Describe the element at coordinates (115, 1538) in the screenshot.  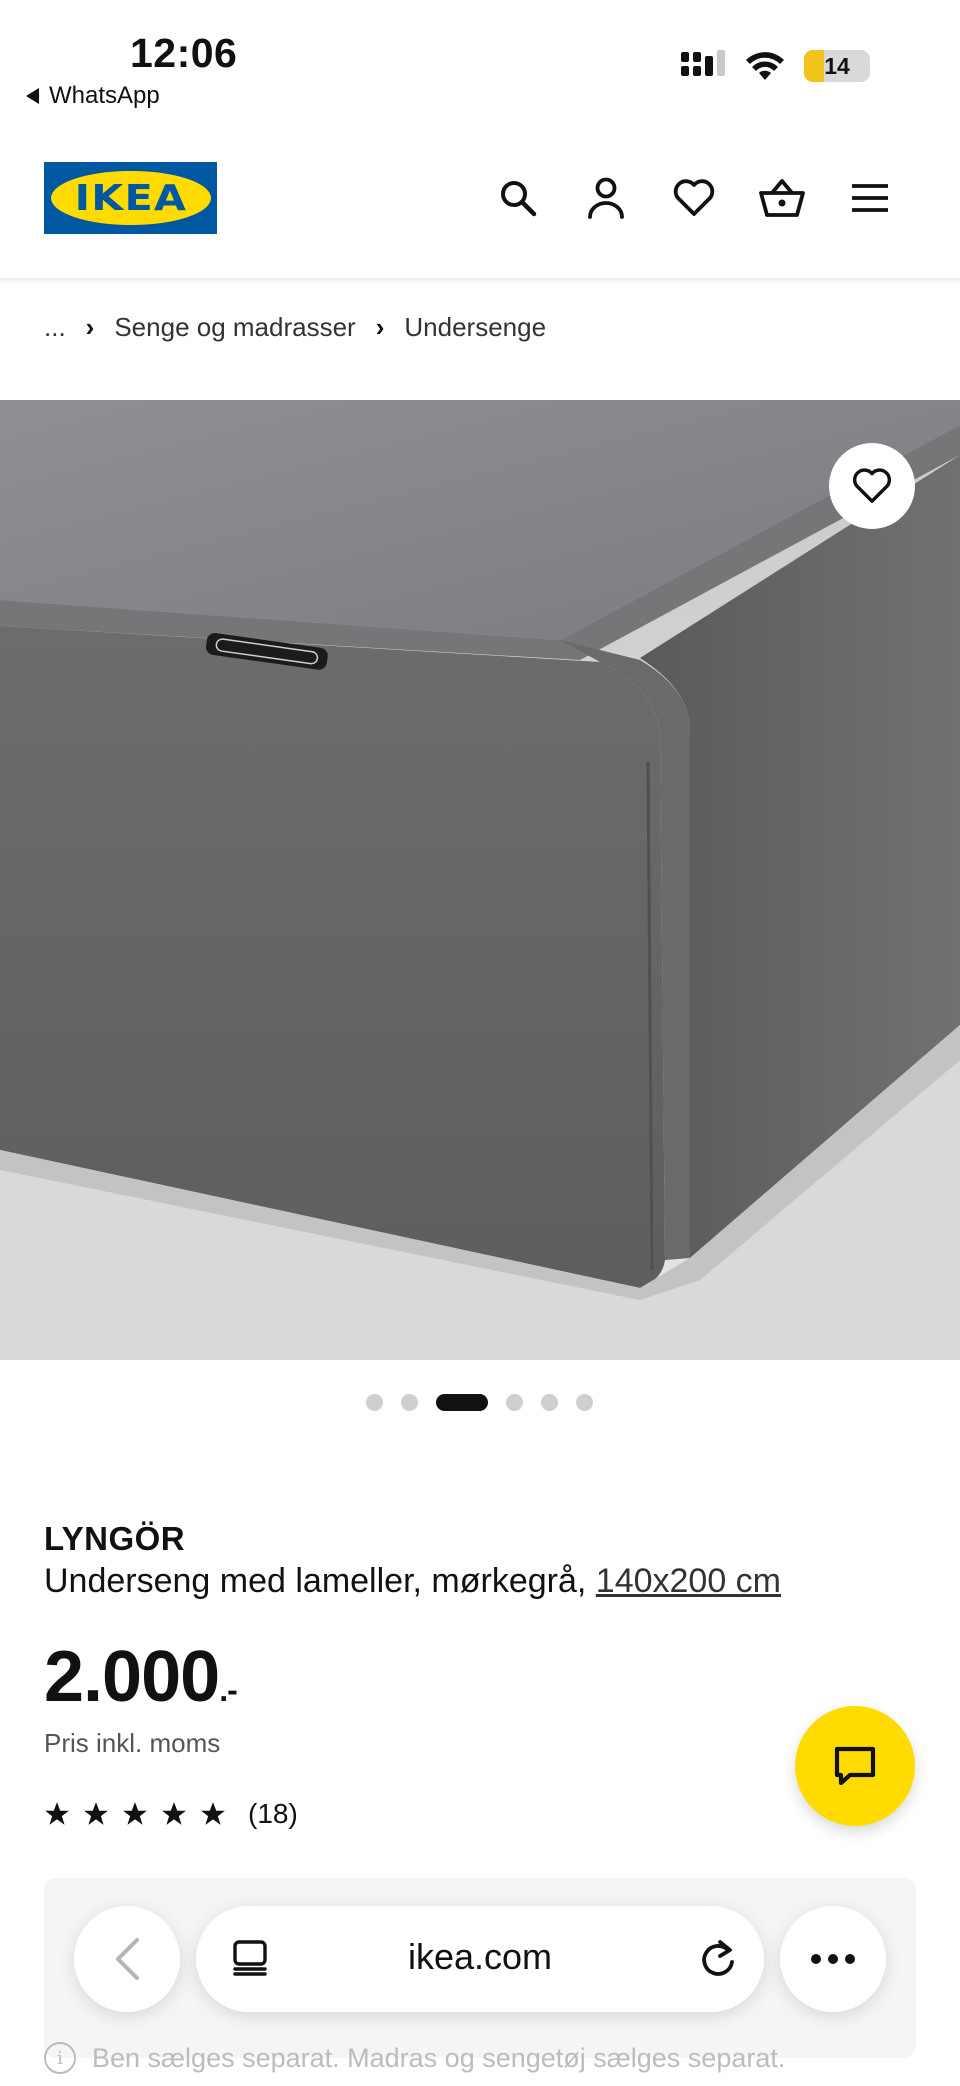
I see `product-name: LYNGÖR` at that location.